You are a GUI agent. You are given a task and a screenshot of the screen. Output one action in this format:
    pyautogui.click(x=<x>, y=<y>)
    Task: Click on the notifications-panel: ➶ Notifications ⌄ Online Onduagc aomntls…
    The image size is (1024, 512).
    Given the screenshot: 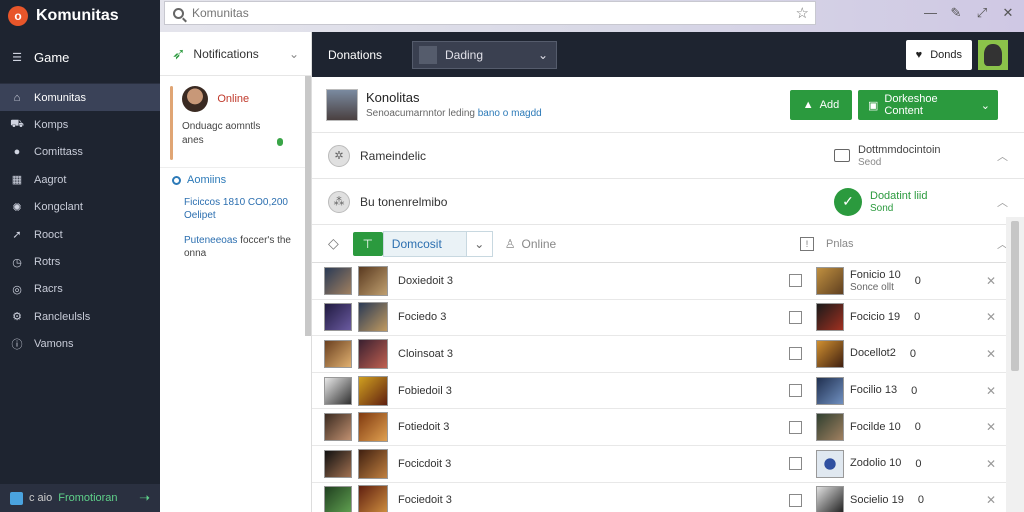 What is the action you would take?
    pyautogui.click(x=236, y=272)
    